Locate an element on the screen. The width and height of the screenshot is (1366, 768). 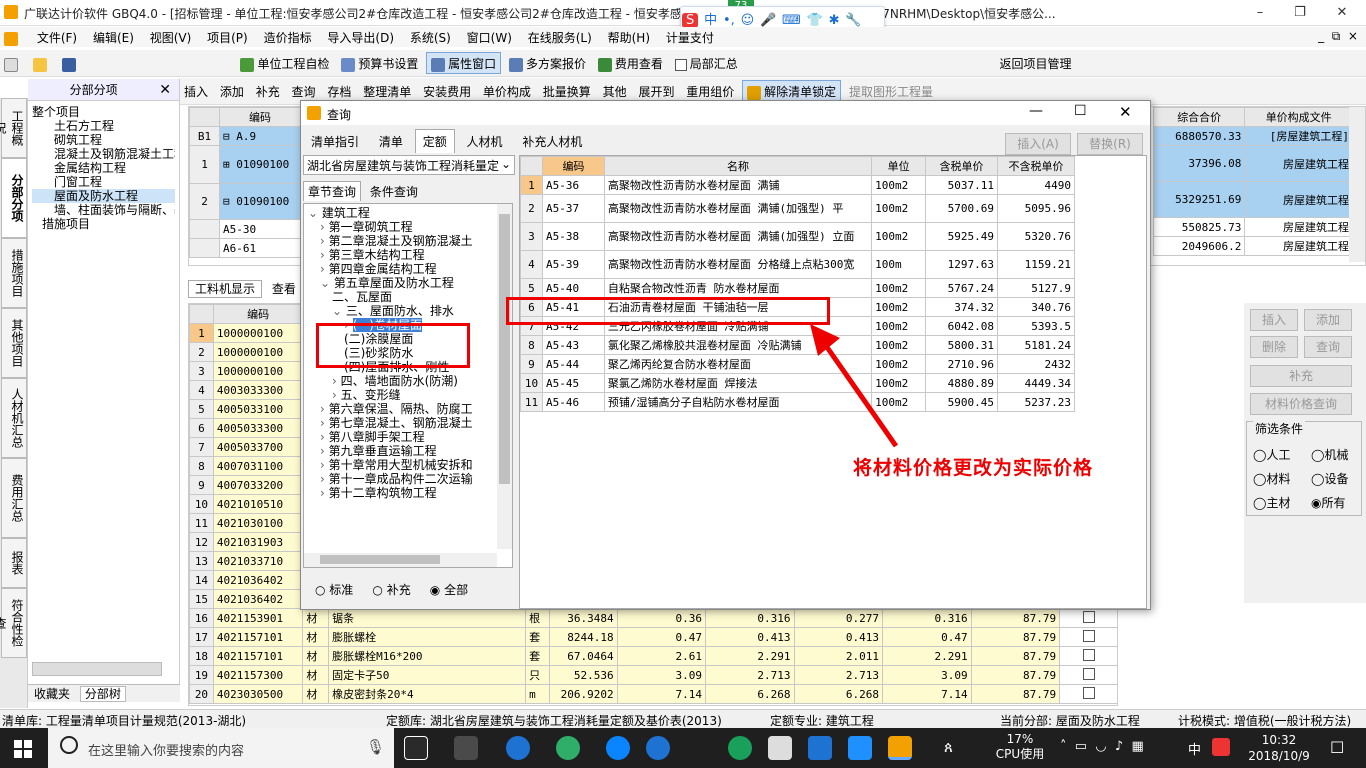
lmm-cell: 2.61 is located at coordinates (661, 656).